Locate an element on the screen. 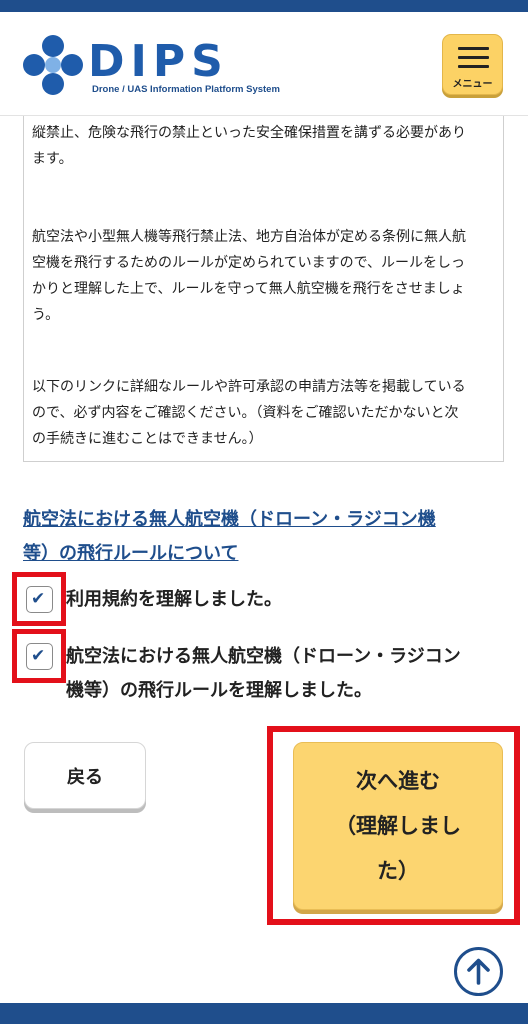 The height and width of the screenshot is (1024, 528). notice-paragraph-1: 縦禁止、危険な飛行の禁止といった安全確保措置を講ずる必要があり ます。 is located at coordinates (264, 146).